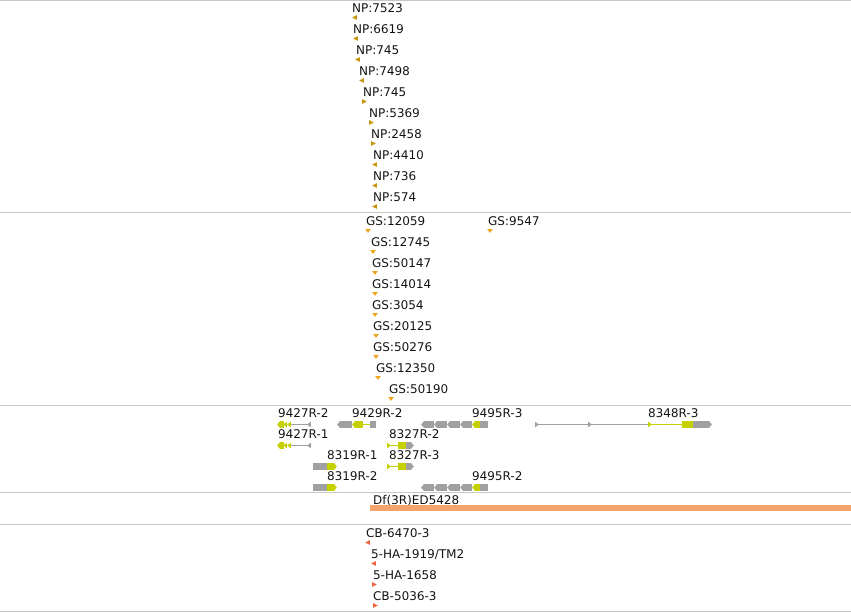  What do you see at coordinates (402, 326) in the screenshot?
I see `feature-label: GS:20125` at bounding box center [402, 326].